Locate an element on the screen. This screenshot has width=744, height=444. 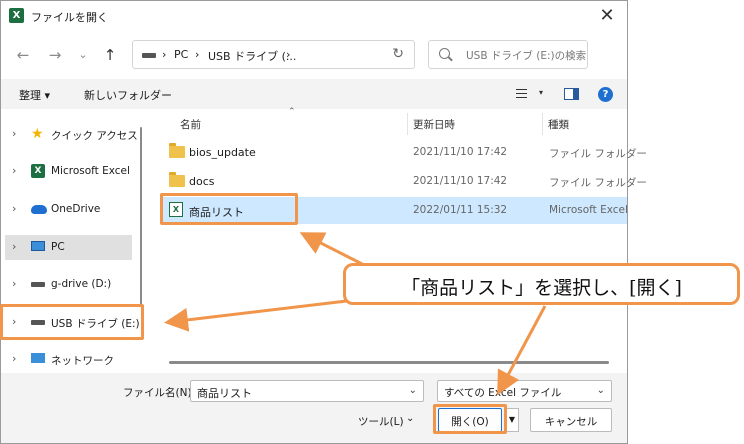
file-type: Microsoft Excel is located at coordinates (588, 210).